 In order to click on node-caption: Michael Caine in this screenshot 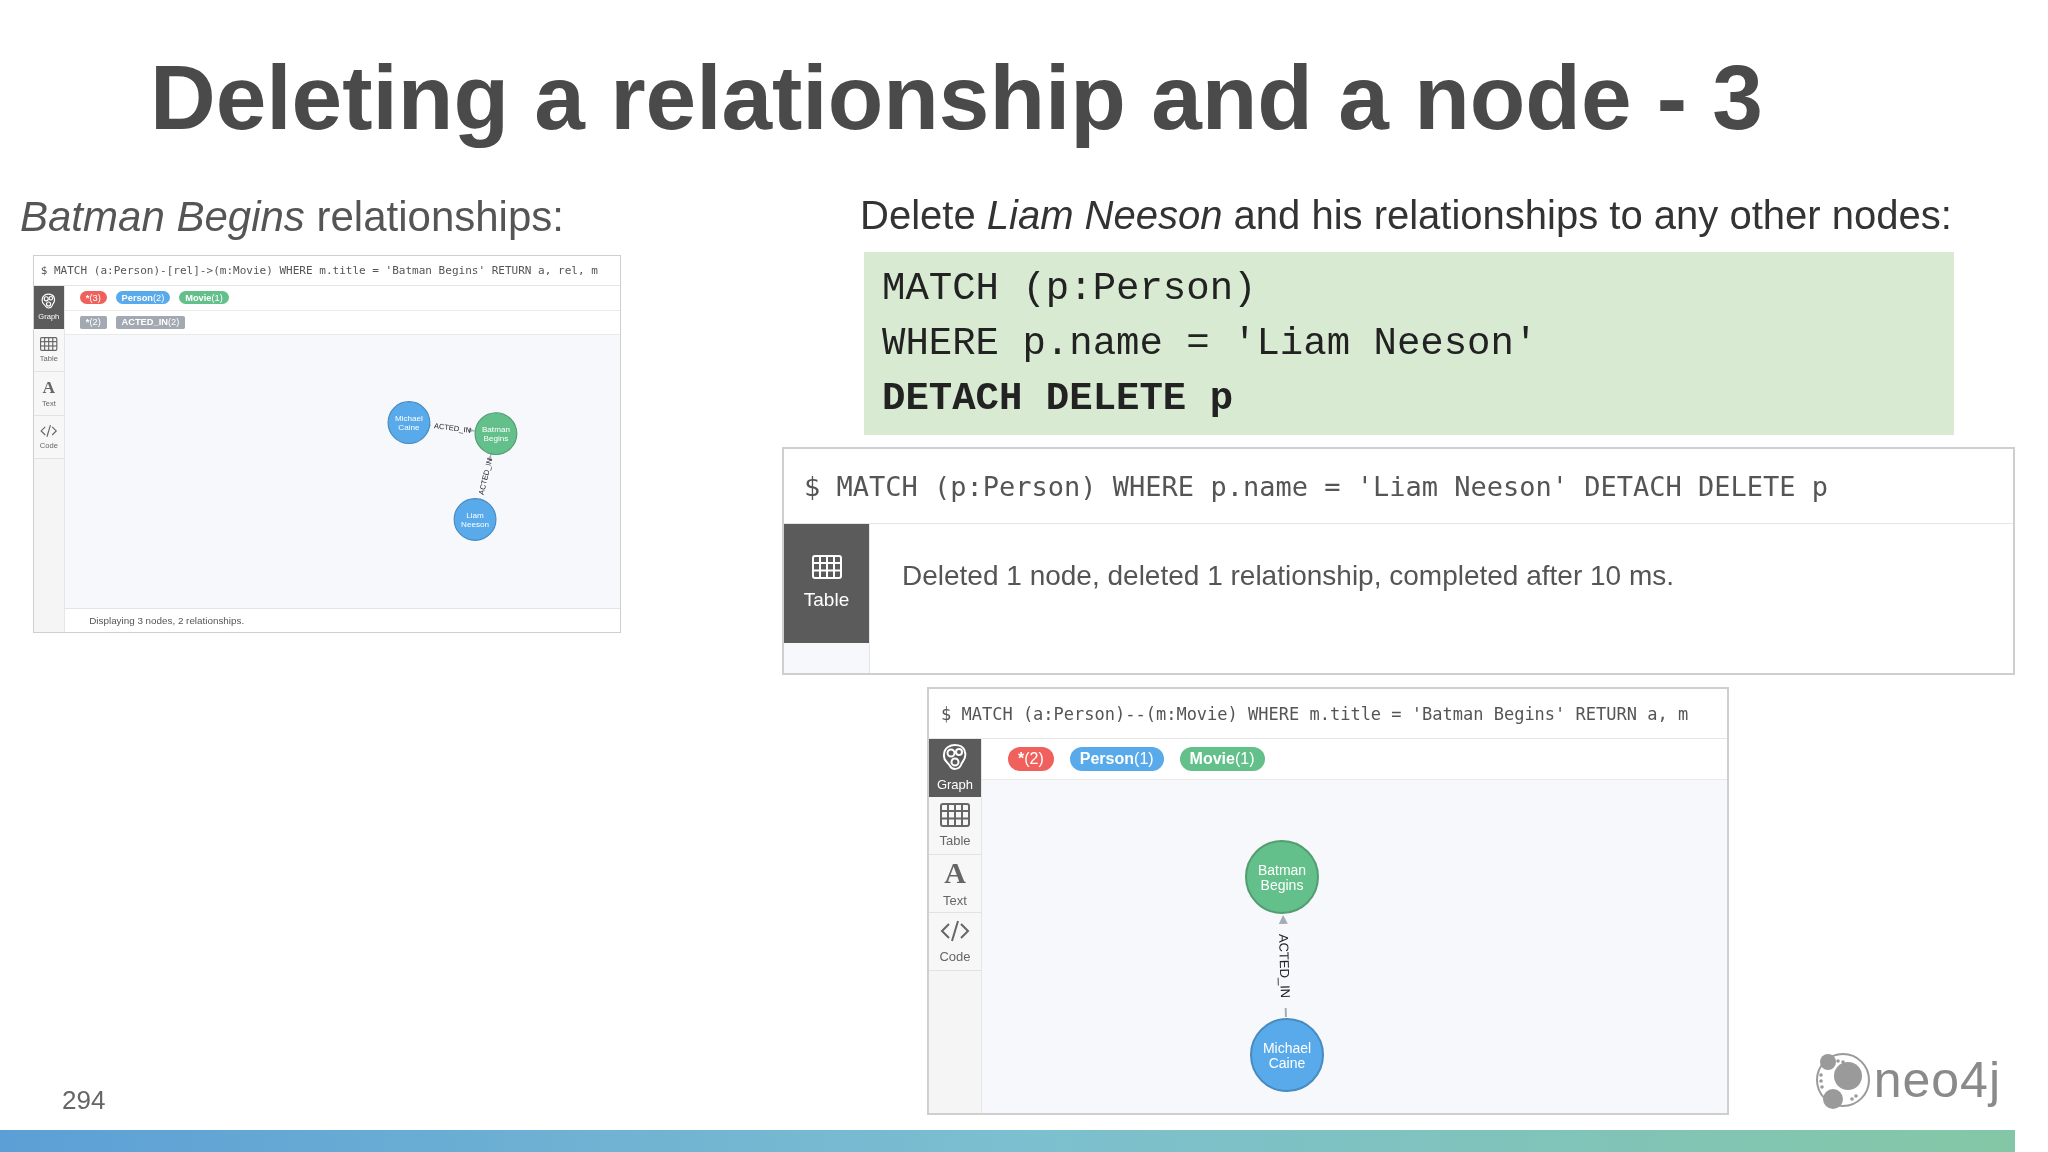, I will do `click(1287, 1055)`.